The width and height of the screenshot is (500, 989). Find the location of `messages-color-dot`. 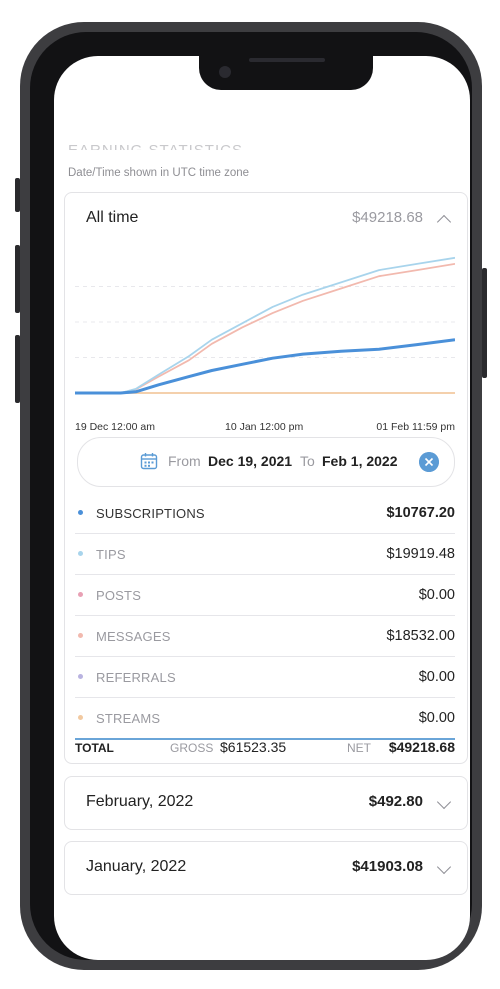

messages-color-dot is located at coordinates (80, 635).